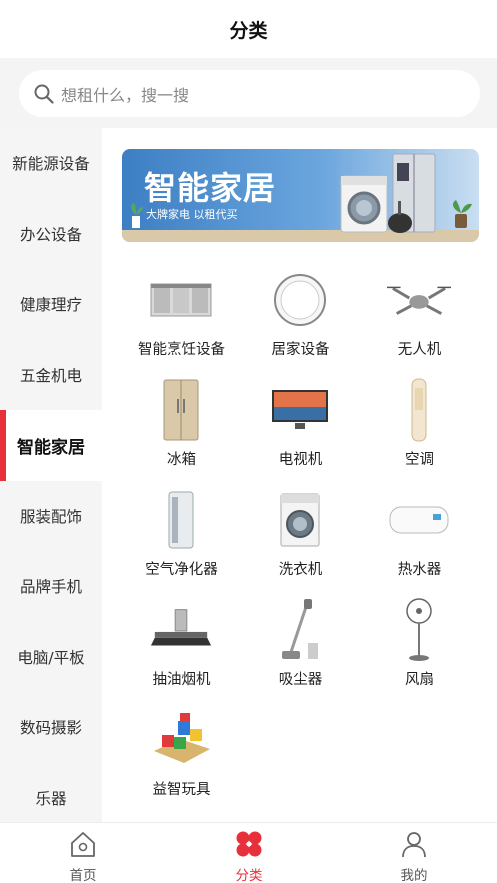  Describe the element at coordinates (181, 740) in the screenshot. I see `puzzle-toy-icon` at that location.